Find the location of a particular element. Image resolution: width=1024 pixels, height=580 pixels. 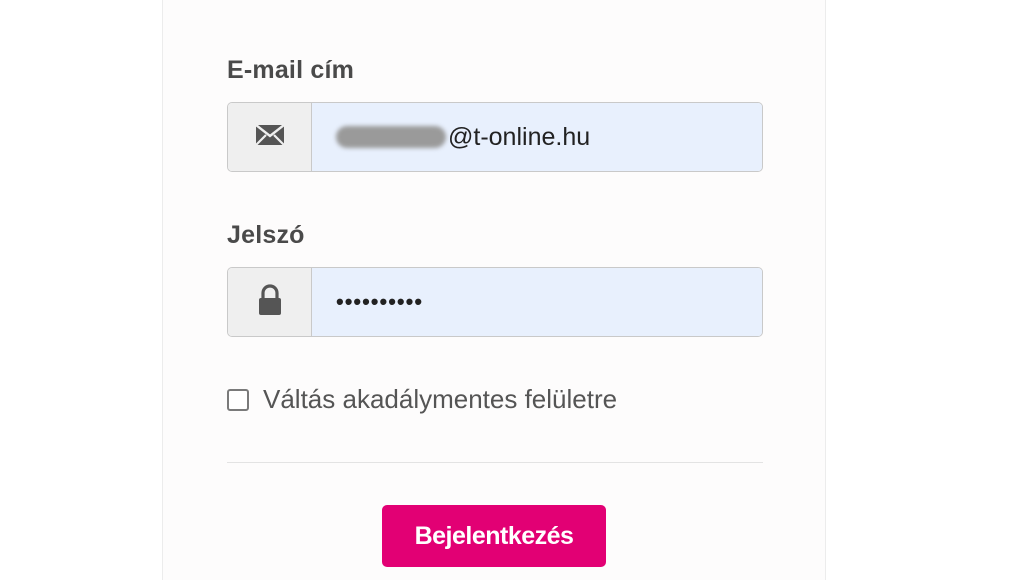

email-field: @t-online.hu is located at coordinates (537, 137).